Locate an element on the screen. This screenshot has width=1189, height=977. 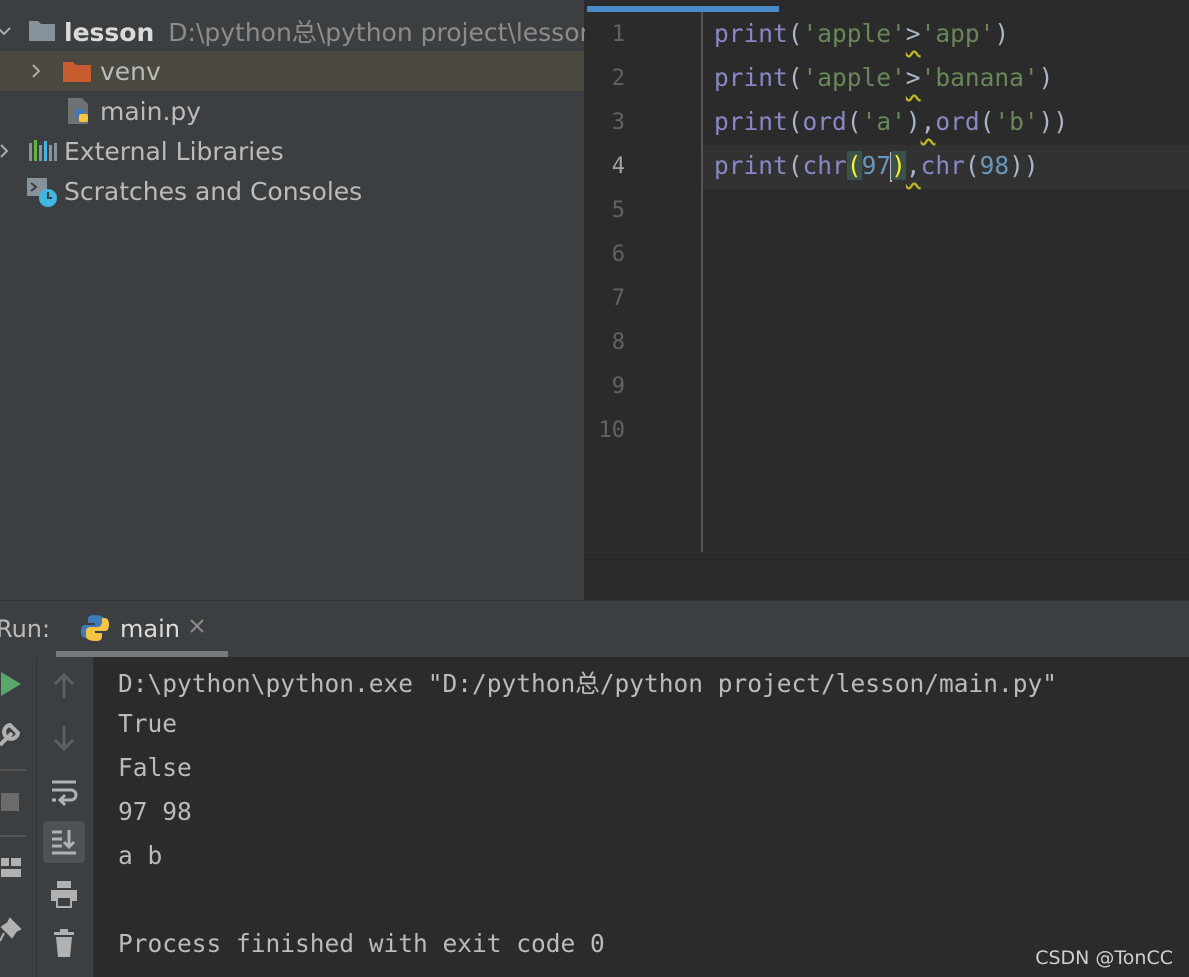
tree-item-label: venv is located at coordinates (130, 71).